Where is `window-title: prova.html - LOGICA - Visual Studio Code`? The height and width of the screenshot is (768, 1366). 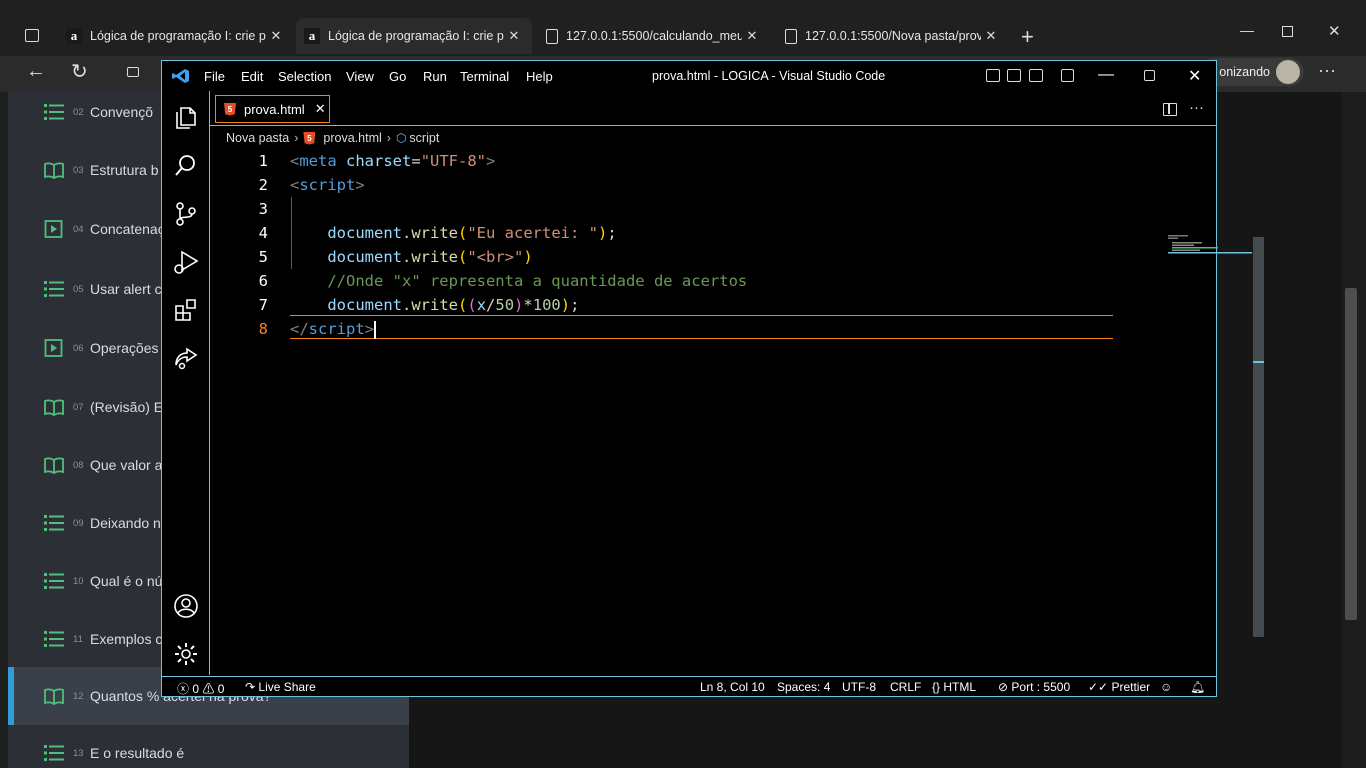
window-title: prova.html - LOGICA - Visual Studio Code is located at coordinates (769, 76).